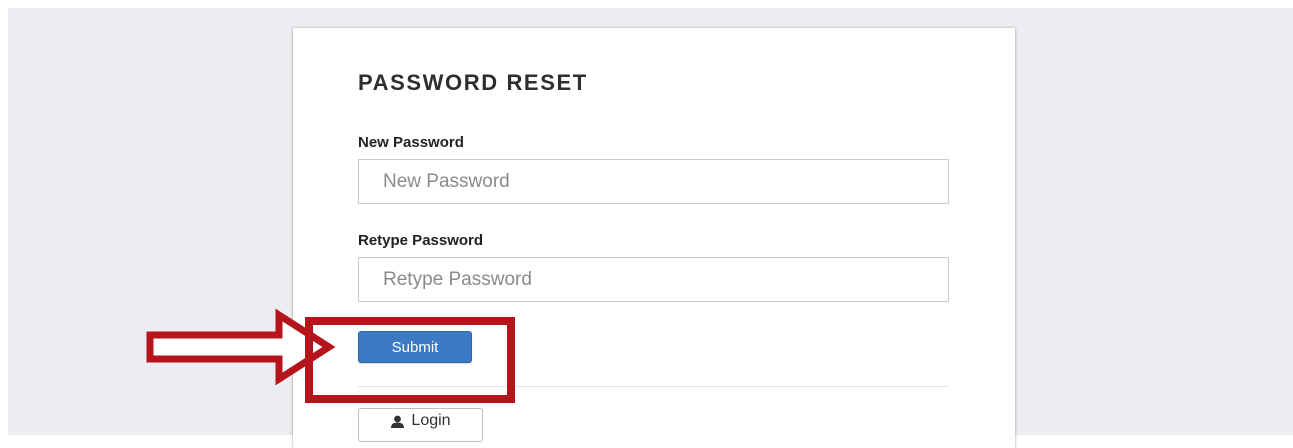 The height and width of the screenshot is (448, 1293). Describe the element at coordinates (415, 347) in the screenshot. I see `submit-button: Submit` at that location.